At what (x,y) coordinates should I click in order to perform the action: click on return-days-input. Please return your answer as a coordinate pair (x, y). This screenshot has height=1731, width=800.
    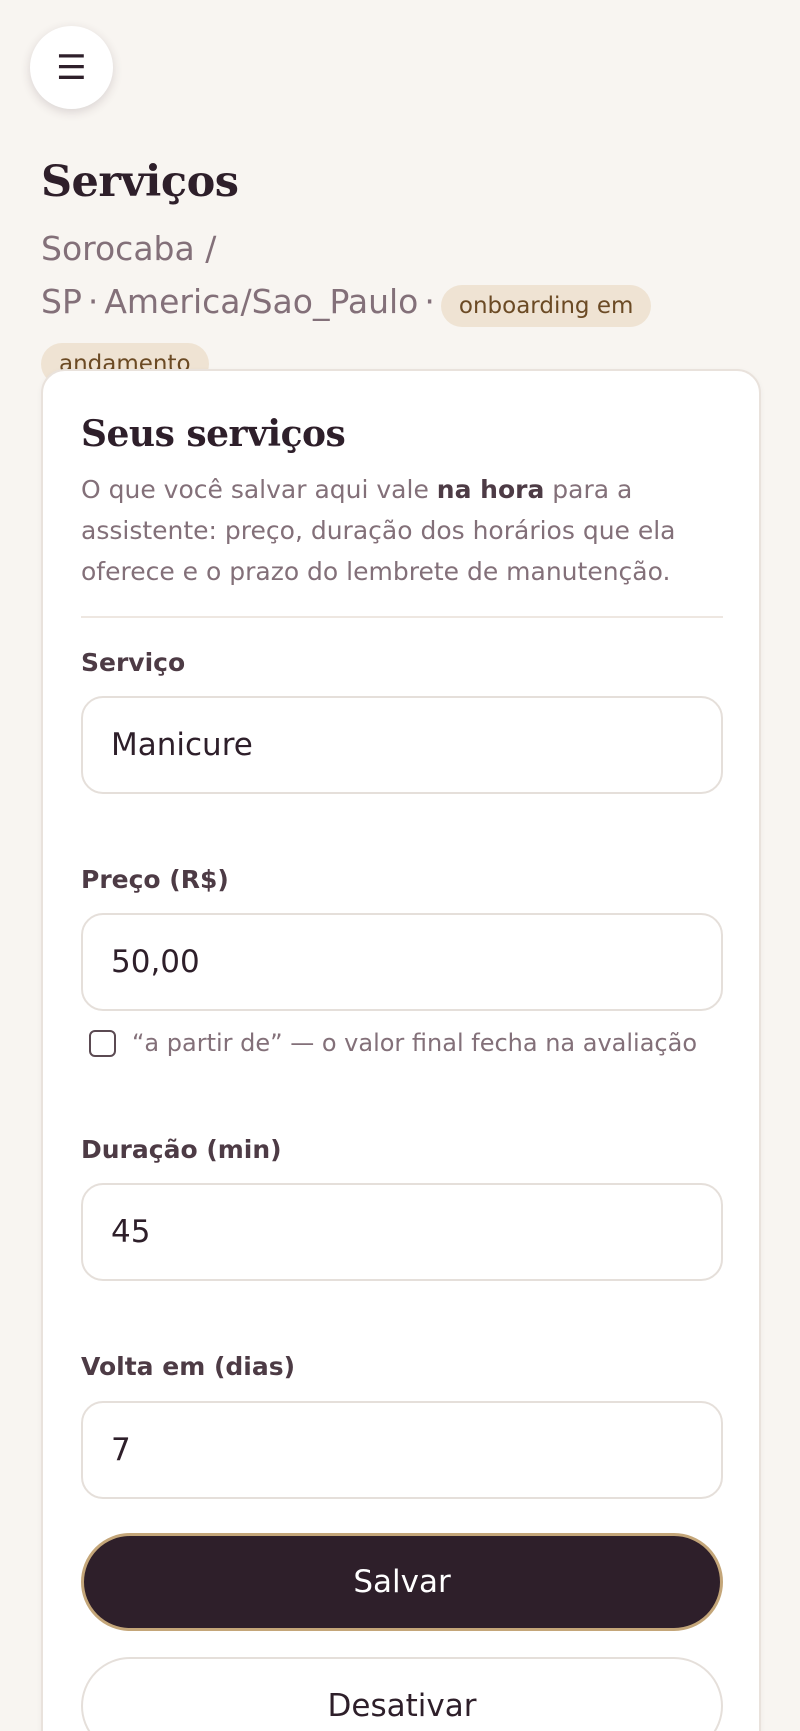
    Looking at the image, I should click on (402, 1450).